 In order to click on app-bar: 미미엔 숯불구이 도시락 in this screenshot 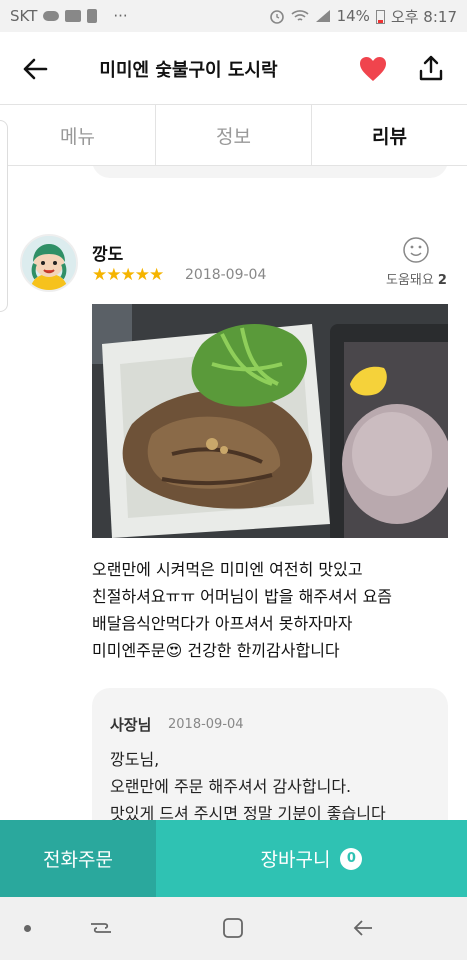, I will do `click(233, 68)`.